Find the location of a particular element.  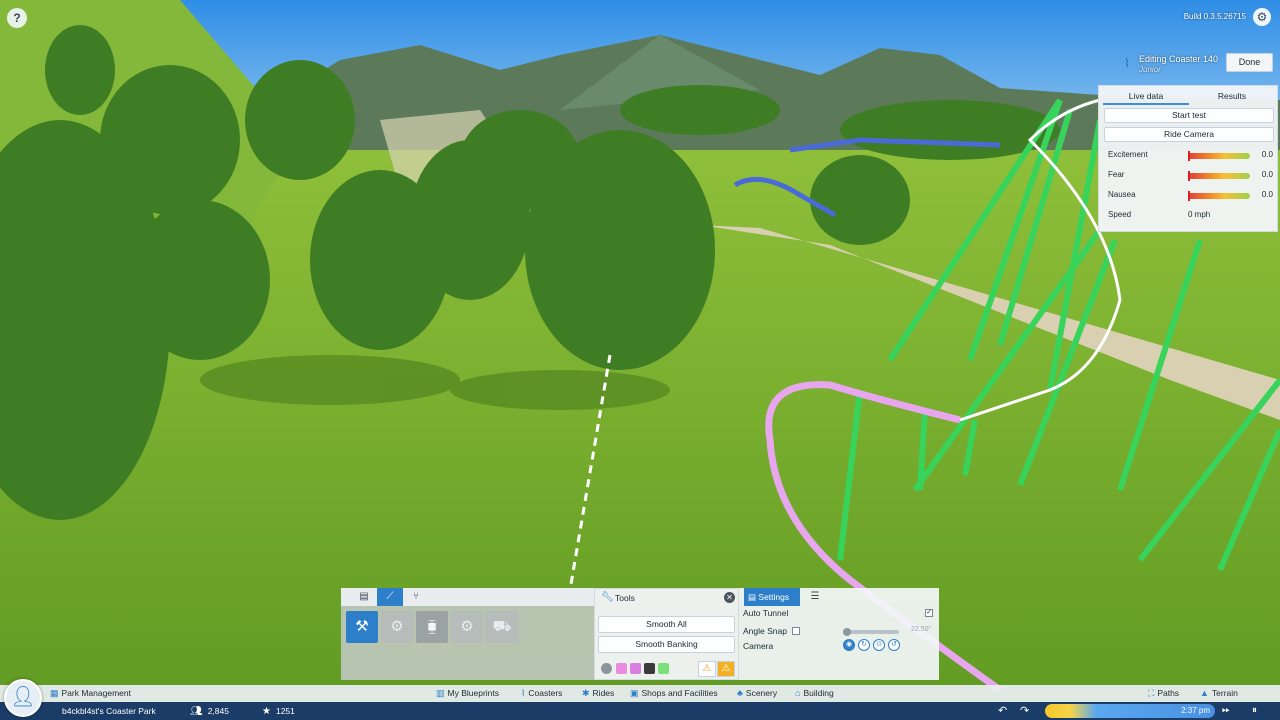

camera-reset-icon: ↺ is located at coordinates (894, 645).